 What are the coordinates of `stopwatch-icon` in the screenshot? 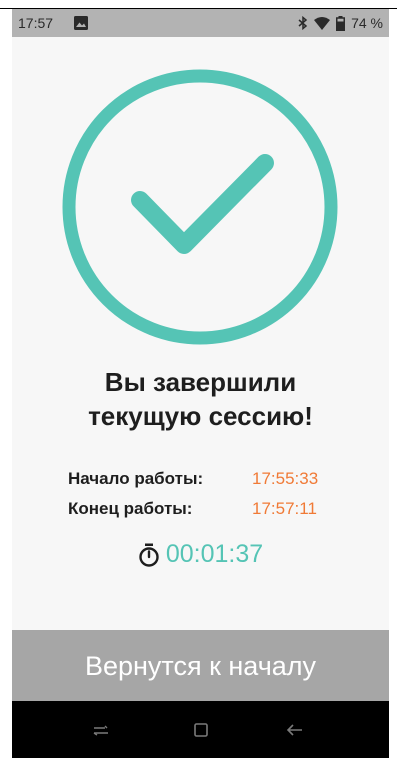 It's located at (149, 555).